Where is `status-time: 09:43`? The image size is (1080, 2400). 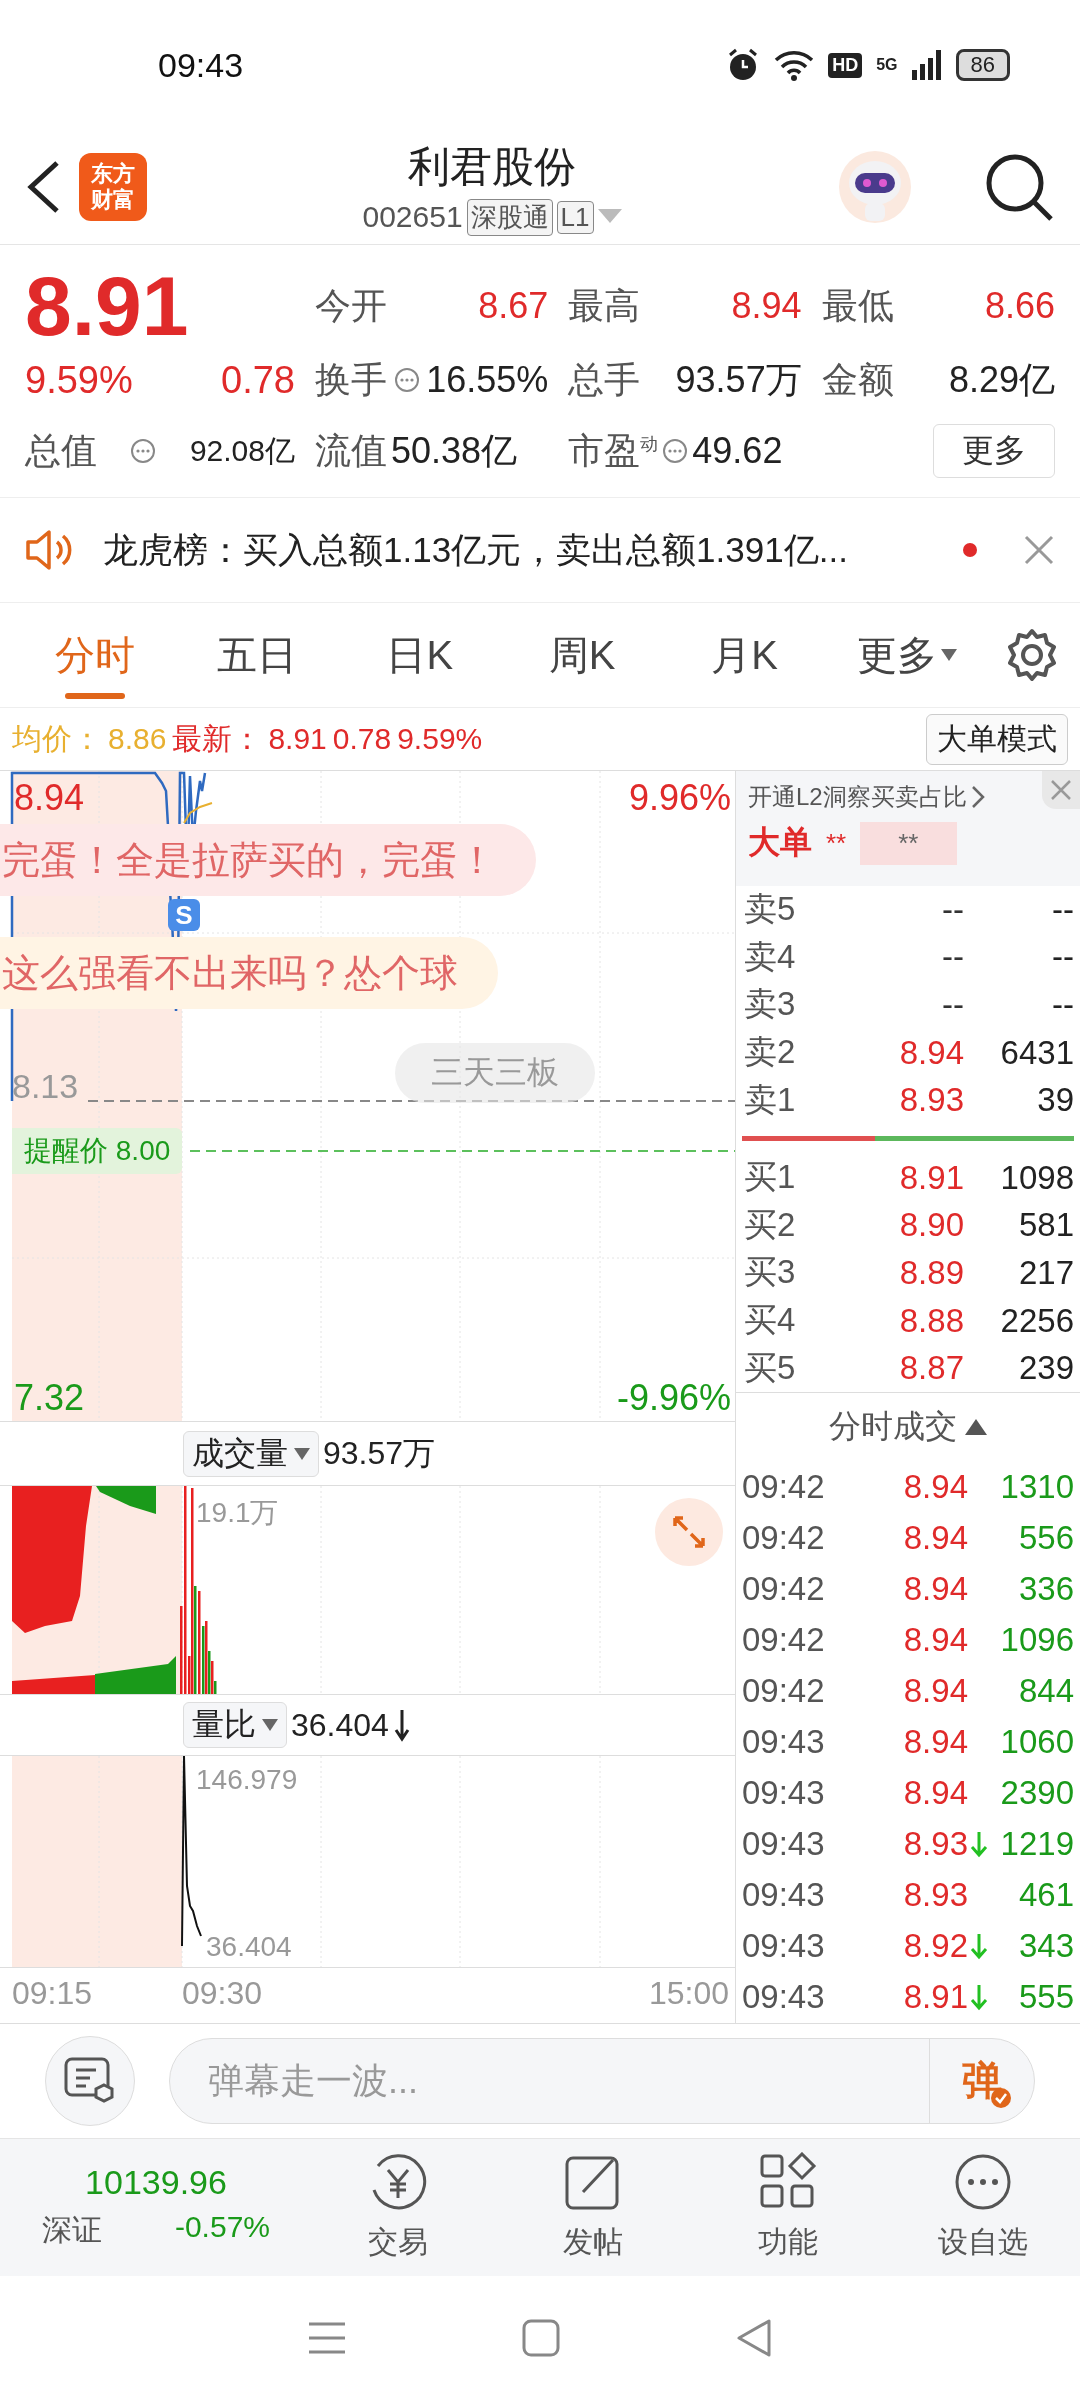 status-time: 09:43 is located at coordinates (201, 65).